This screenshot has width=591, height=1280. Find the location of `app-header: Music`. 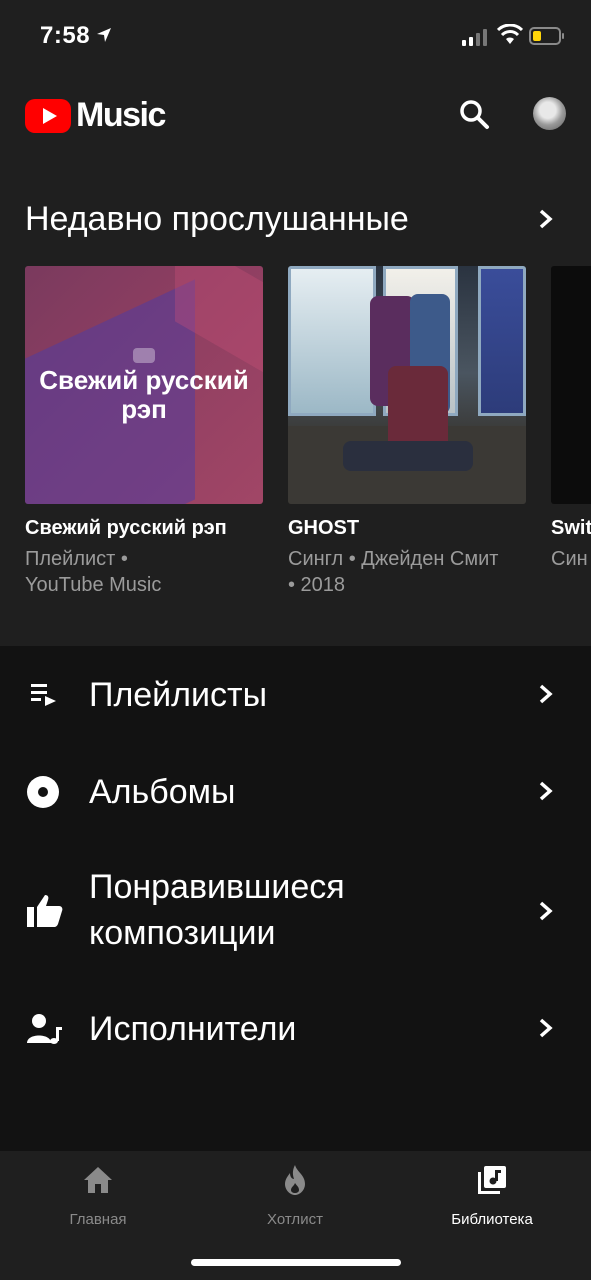

app-header: Music is located at coordinates (295, 115).